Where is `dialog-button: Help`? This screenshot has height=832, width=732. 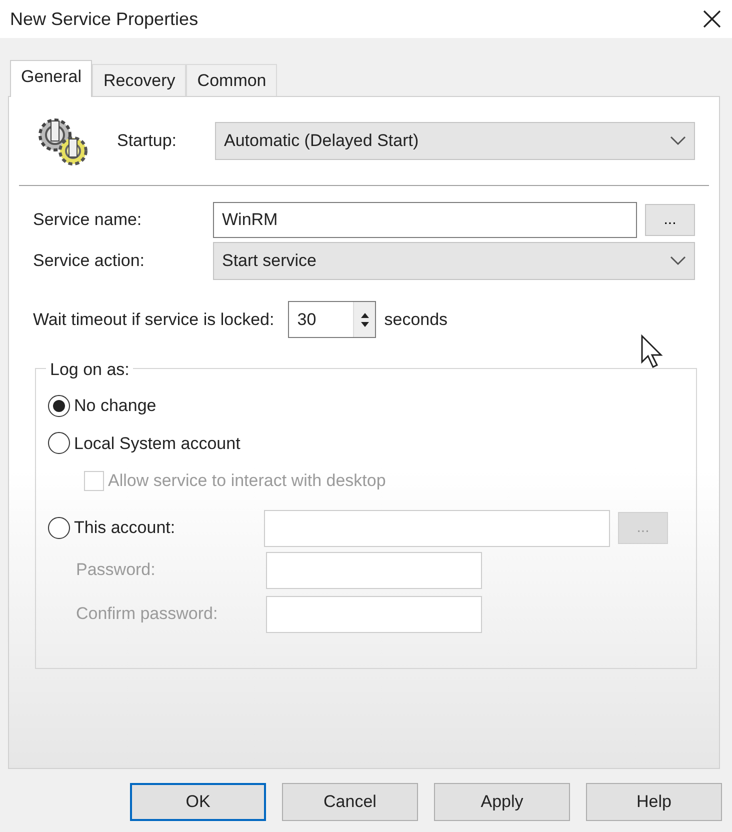 dialog-button: Help is located at coordinates (654, 802).